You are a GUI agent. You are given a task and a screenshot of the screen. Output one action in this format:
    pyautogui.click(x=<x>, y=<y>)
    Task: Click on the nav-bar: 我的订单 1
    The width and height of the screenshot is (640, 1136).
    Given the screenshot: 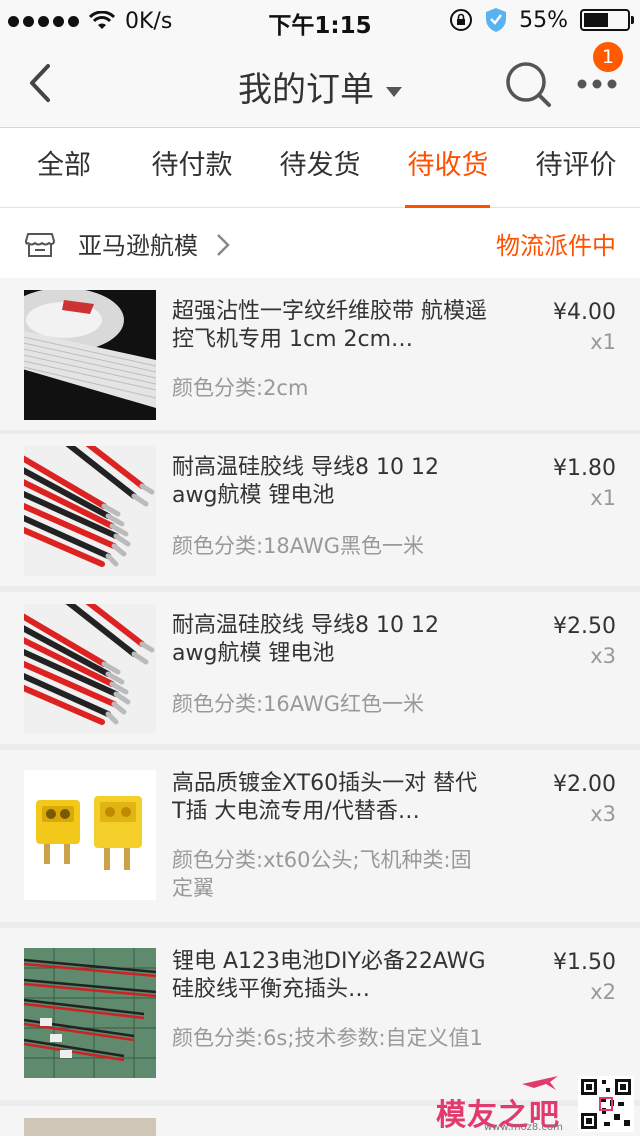 What is the action you would take?
    pyautogui.click(x=320, y=84)
    